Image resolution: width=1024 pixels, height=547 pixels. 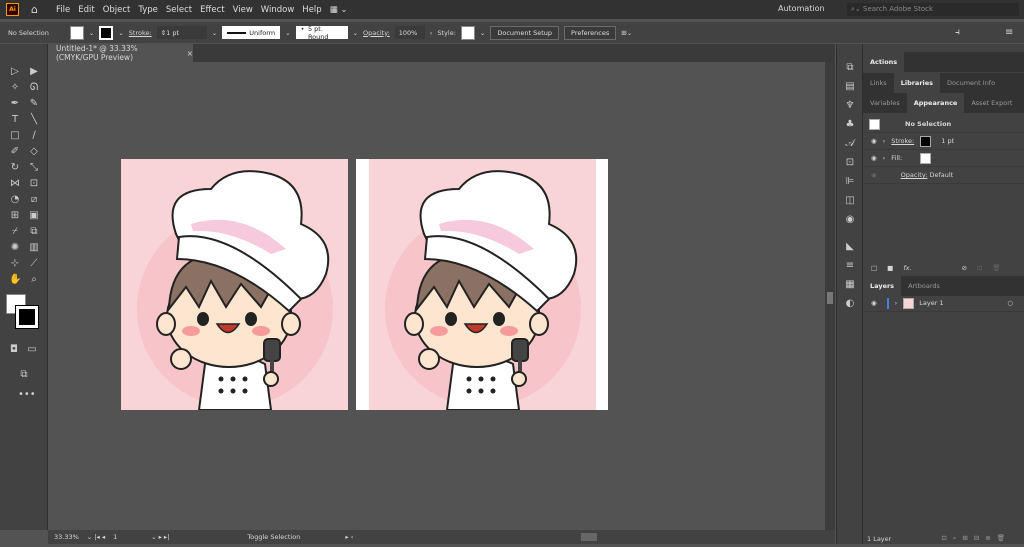 What do you see at coordinates (311, 10) in the screenshot?
I see `menu-help: Help` at bounding box center [311, 10].